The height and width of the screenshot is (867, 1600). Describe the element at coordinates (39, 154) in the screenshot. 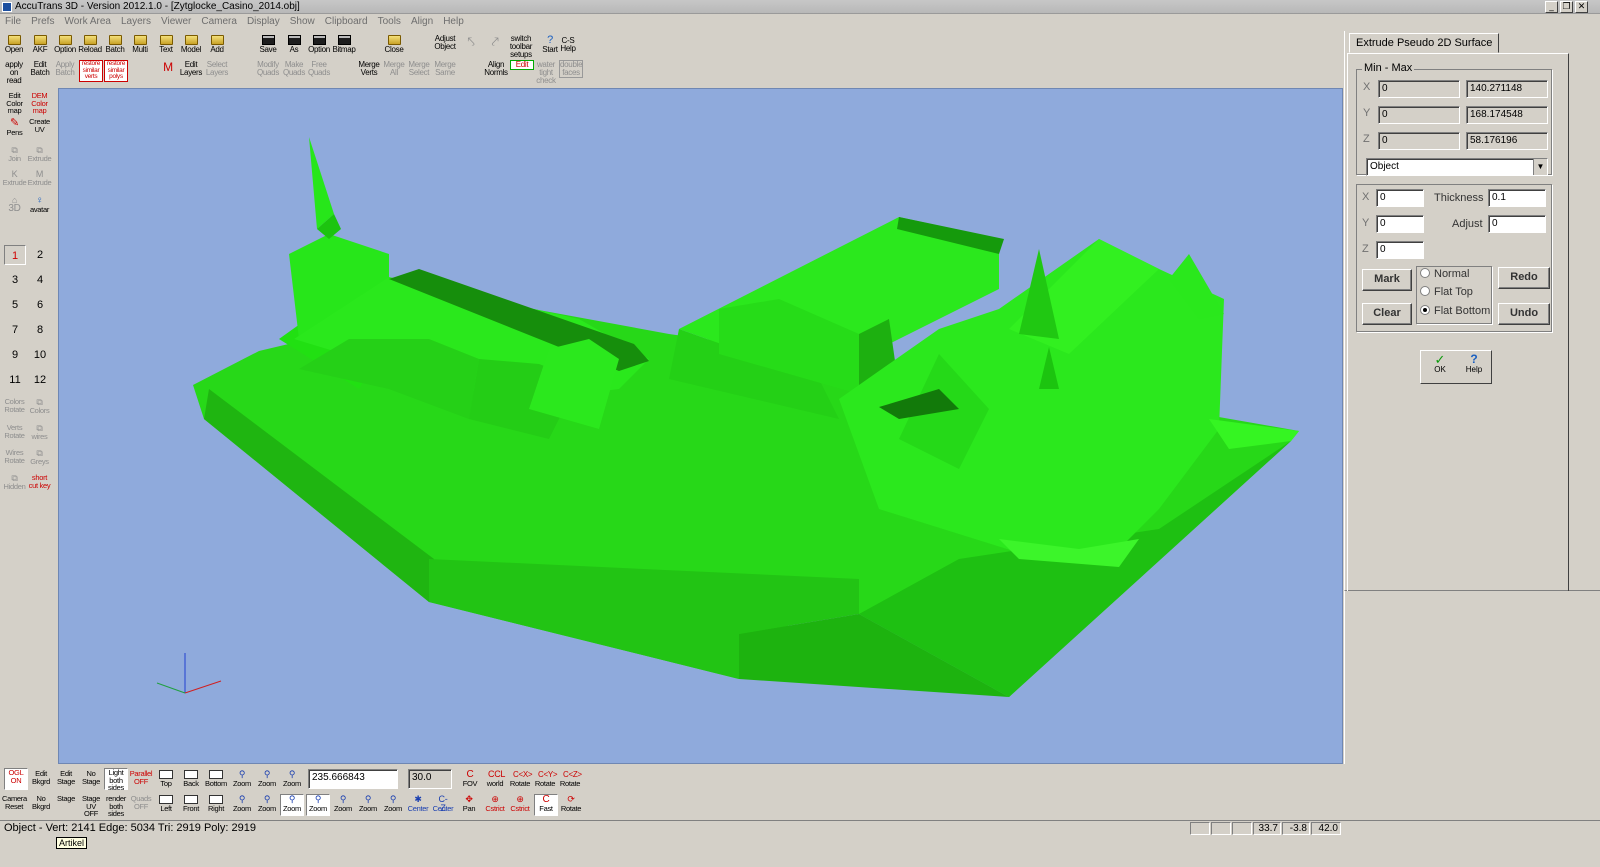

I see `extrude-button-1: ⧉ Extrude` at that location.